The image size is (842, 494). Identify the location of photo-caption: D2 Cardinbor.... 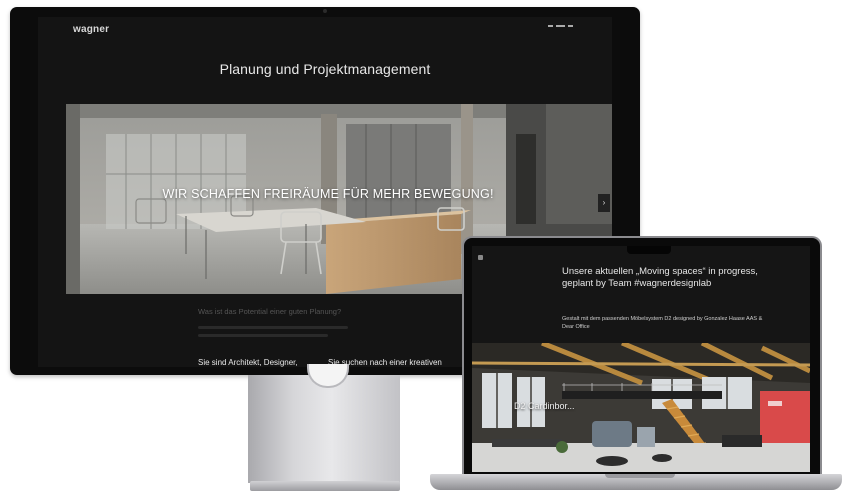
(544, 406).